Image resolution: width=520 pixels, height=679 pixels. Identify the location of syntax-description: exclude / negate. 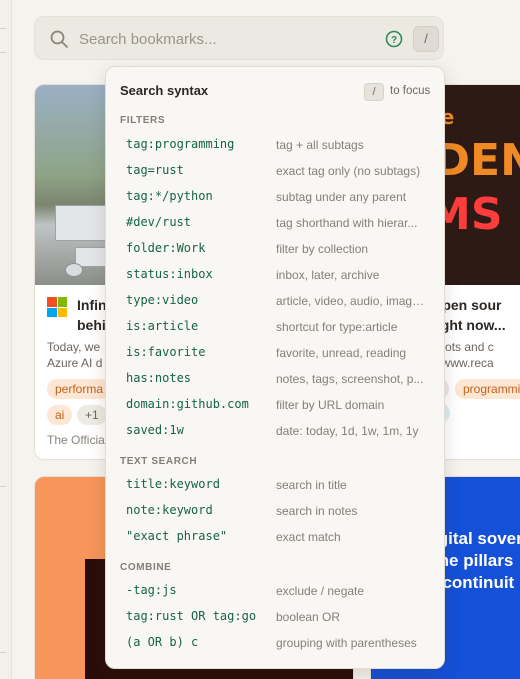
(320, 591).